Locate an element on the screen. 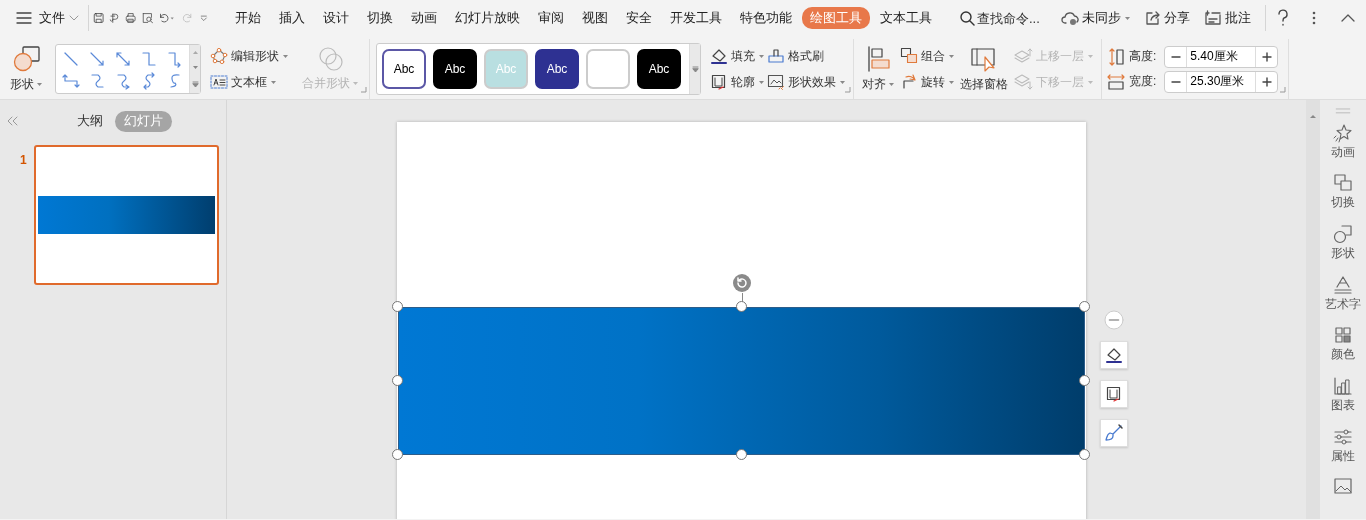  file-menu: 文件 is located at coordinates (48, 18).